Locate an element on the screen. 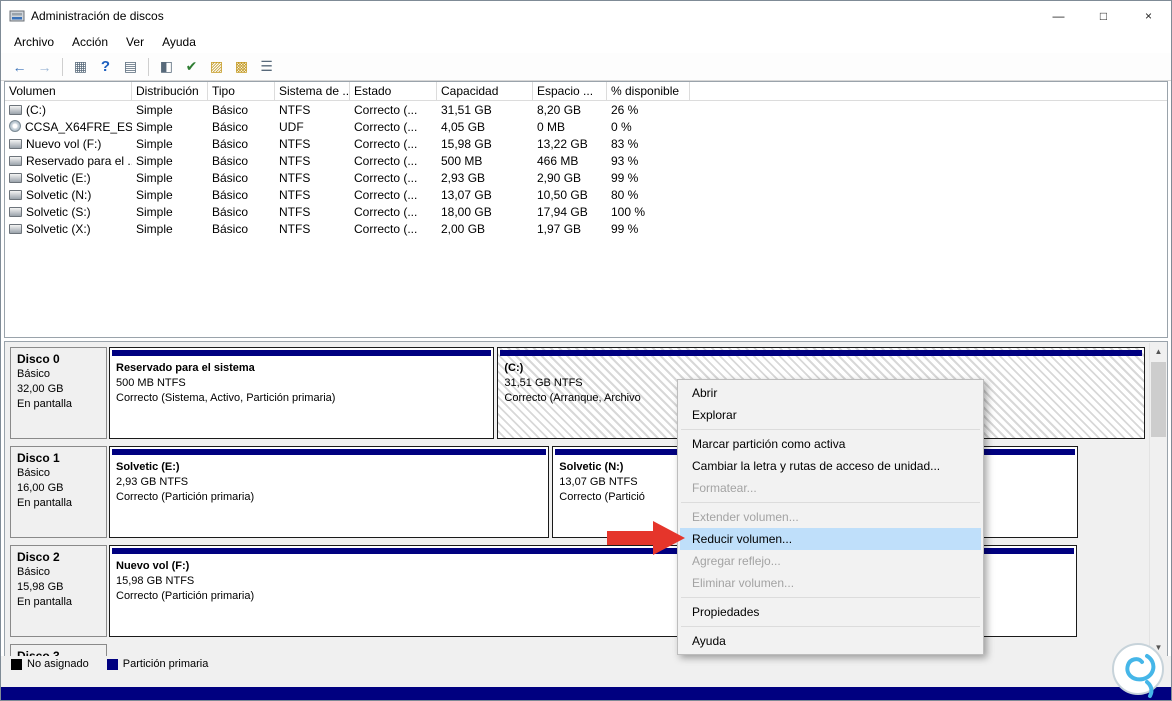 Image resolution: width=1172 pixels, height=701 pixels. disk-size: 15,98 GB is located at coordinates (40, 587).